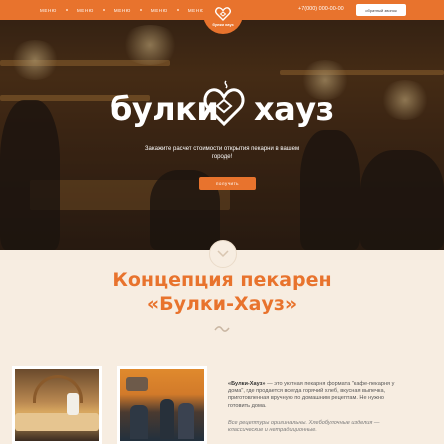 The height and width of the screenshot is (444, 444). Describe the element at coordinates (227, 183) in the screenshot. I see `get-quote-button: получить` at that location.